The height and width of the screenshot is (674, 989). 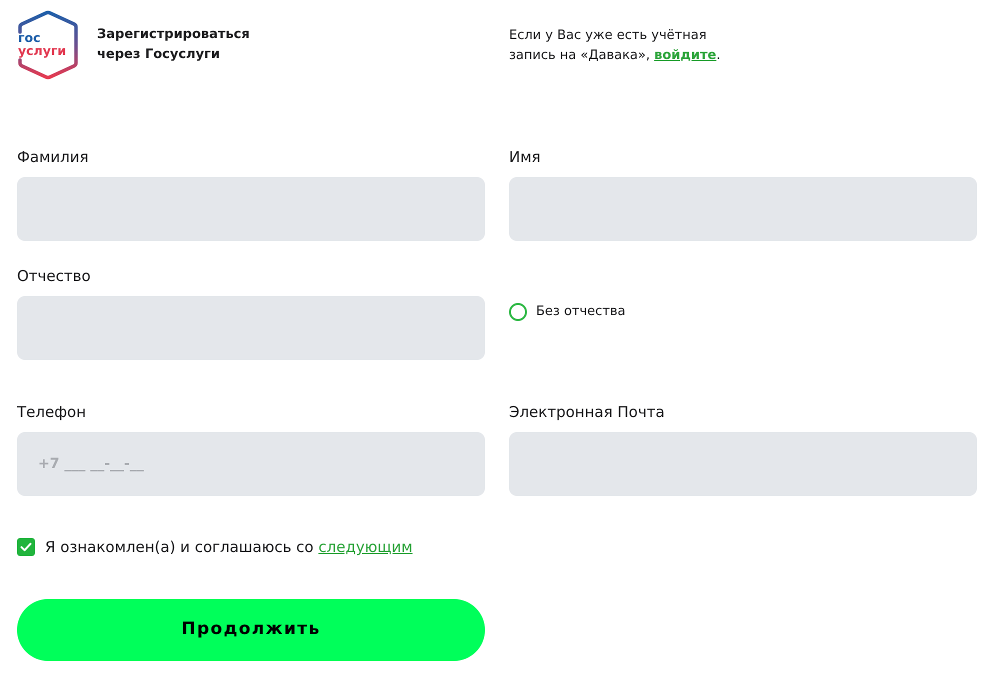 I want to click on checkmark-icon, so click(x=26, y=547).